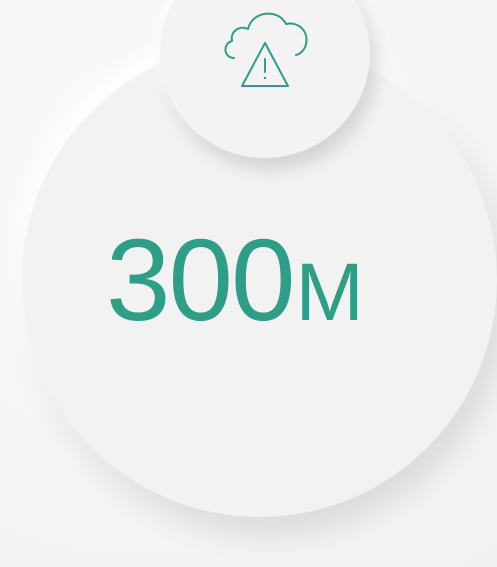 The image size is (497, 567). I want to click on cloud-warning-icon, so click(265, 49).